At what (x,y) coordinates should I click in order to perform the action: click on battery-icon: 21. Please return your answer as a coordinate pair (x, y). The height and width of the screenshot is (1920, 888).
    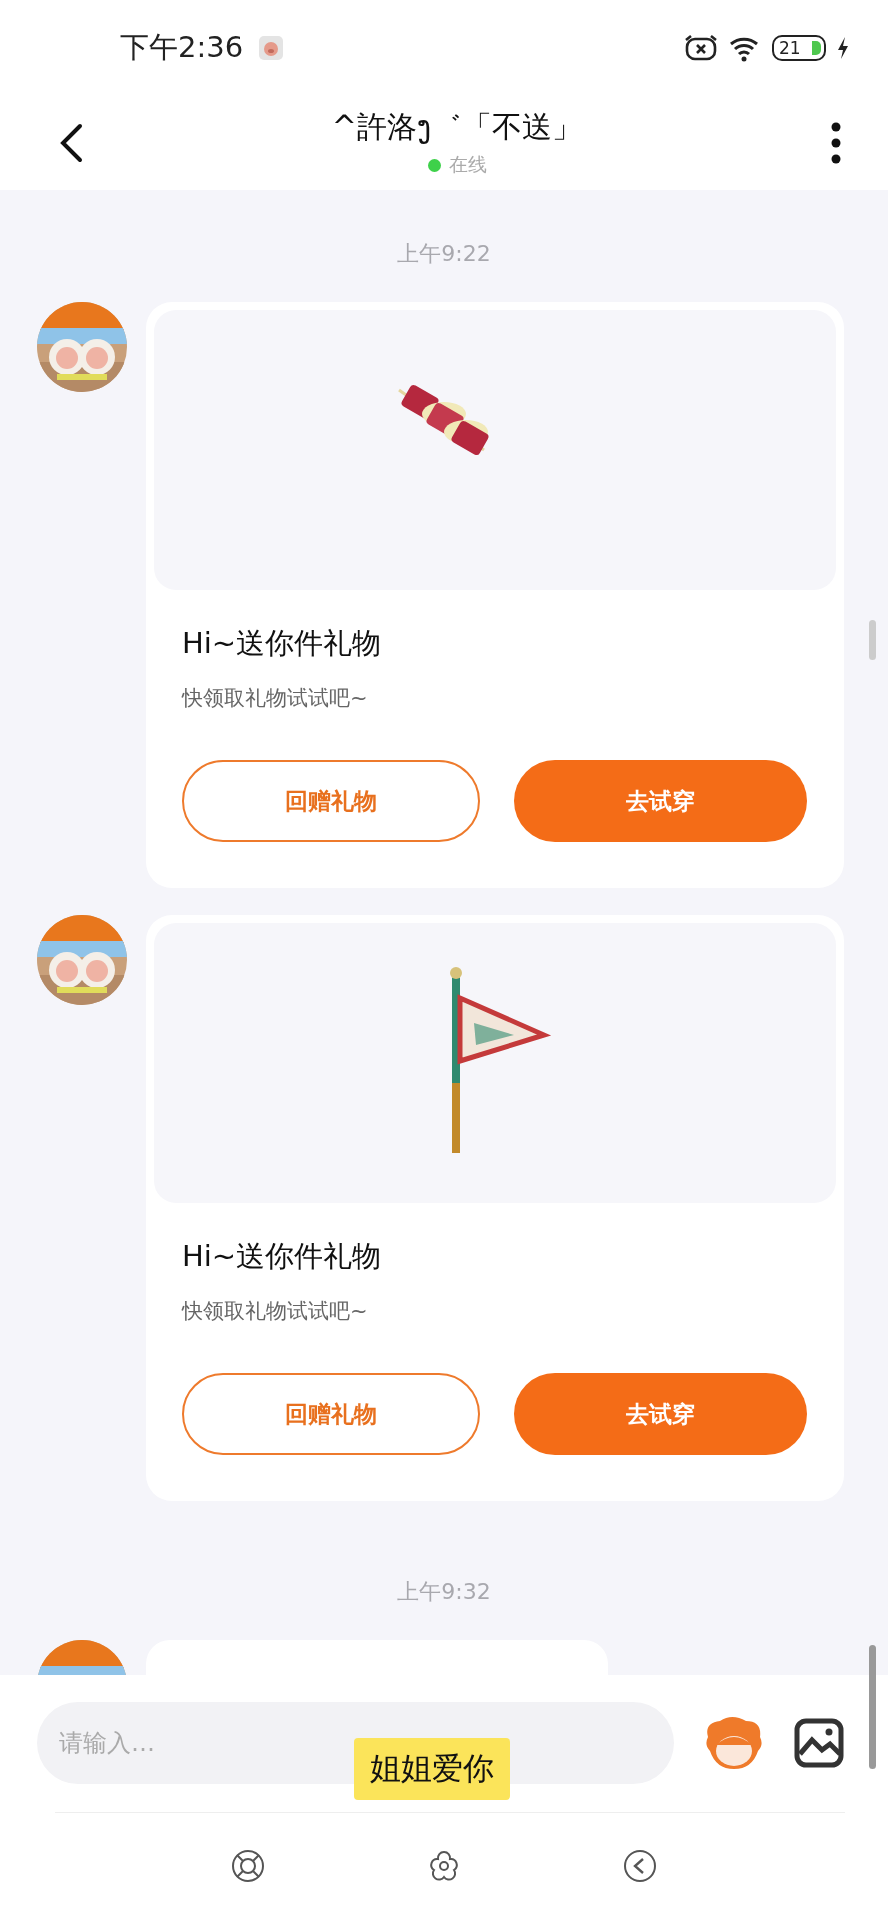
    Looking at the image, I should click on (799, 47).